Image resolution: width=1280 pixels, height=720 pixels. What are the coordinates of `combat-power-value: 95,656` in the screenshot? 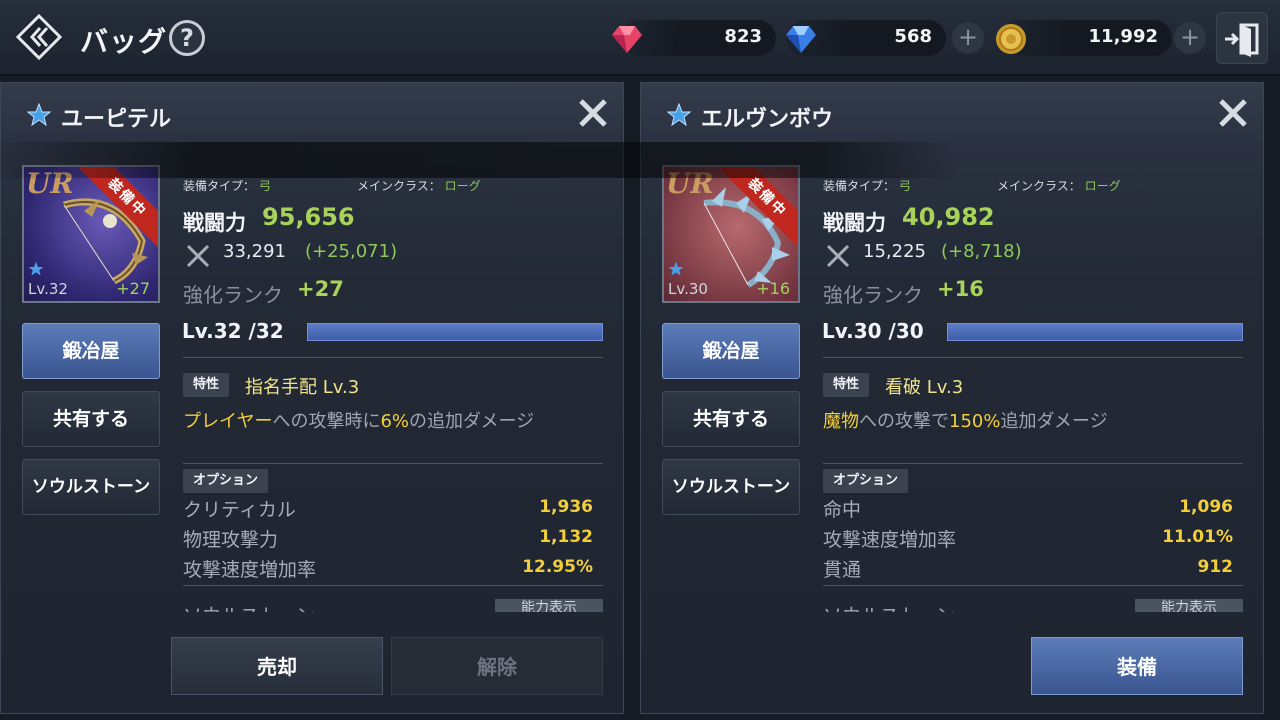 It's located at (308, 217).